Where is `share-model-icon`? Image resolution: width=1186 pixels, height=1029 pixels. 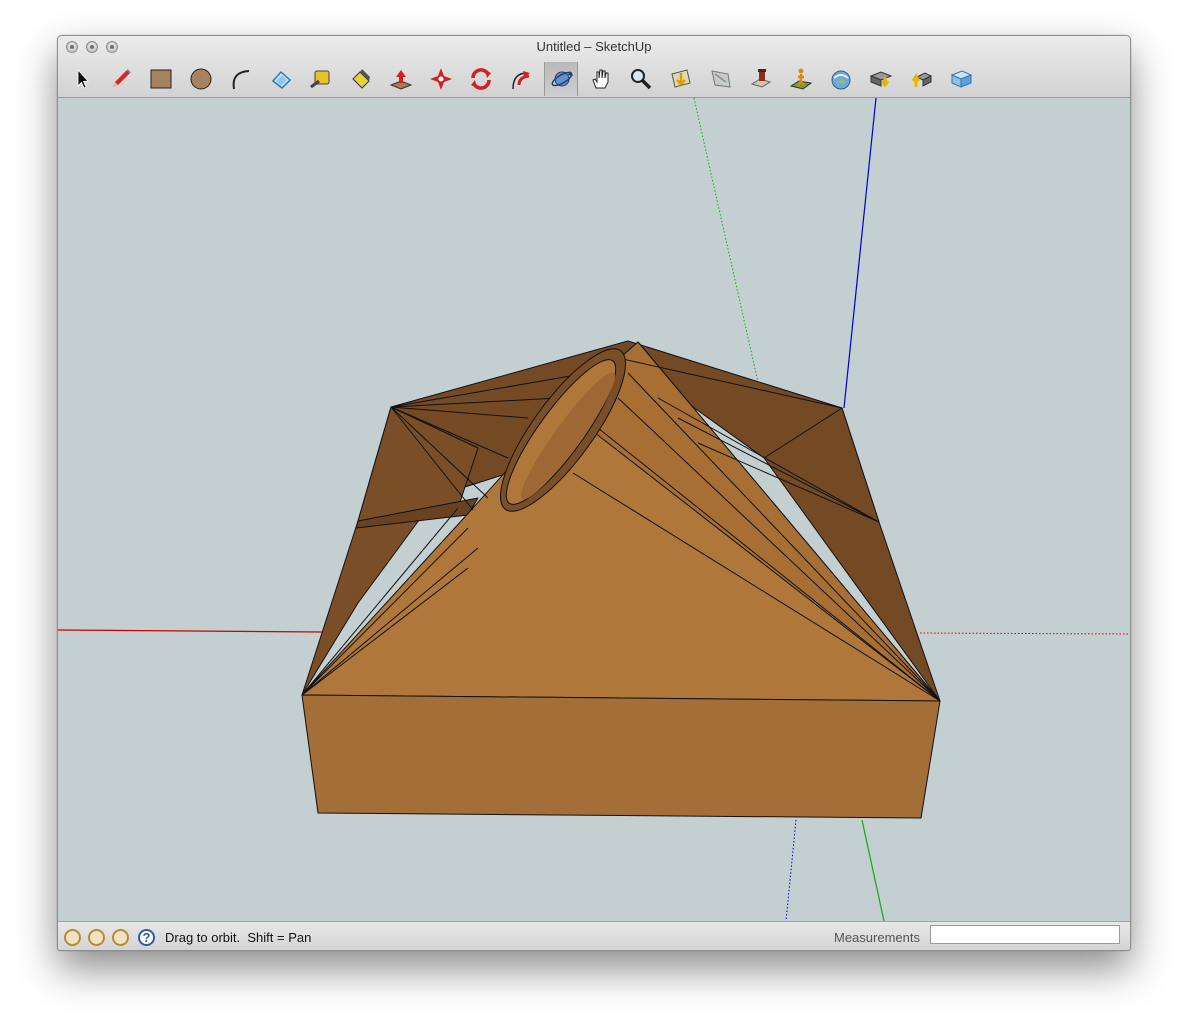 share-model-icon is located at coordinates (922, 79).